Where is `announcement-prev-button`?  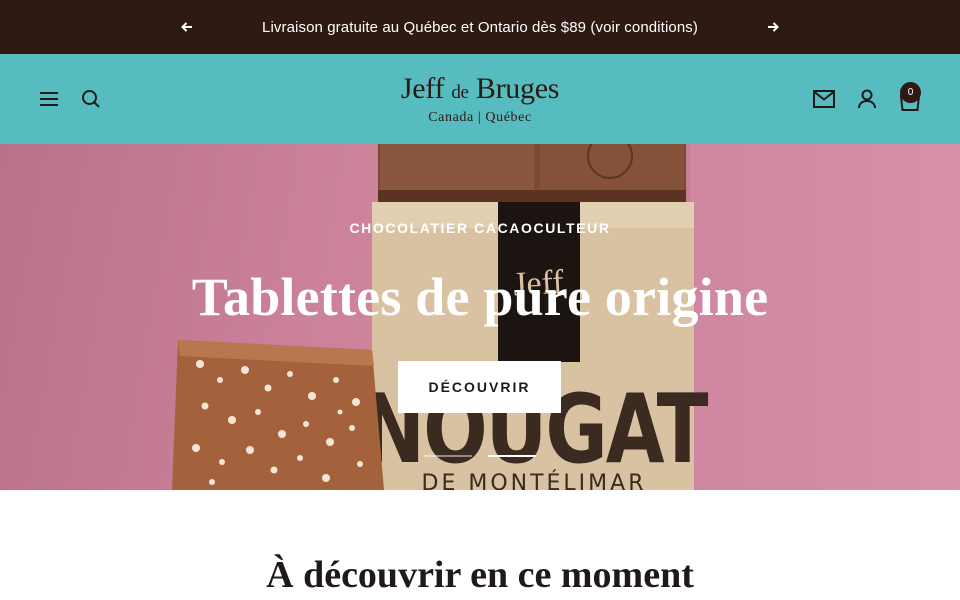
announcement-prev-button is located at coordinates (187, 27).